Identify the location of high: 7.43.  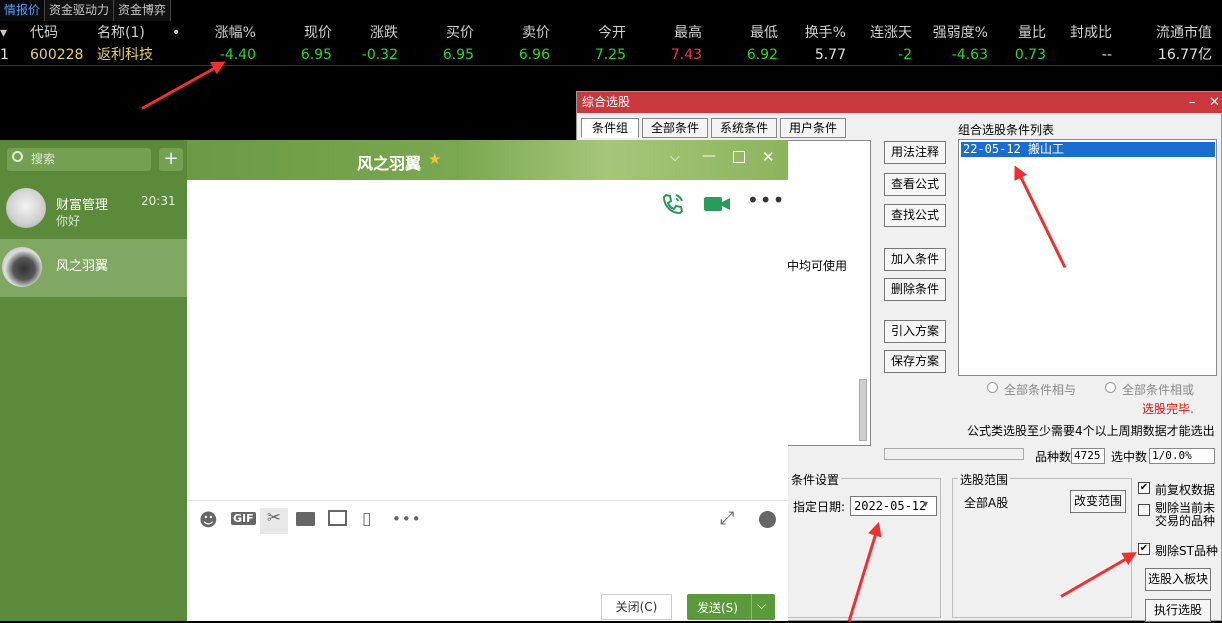
(686, 55).